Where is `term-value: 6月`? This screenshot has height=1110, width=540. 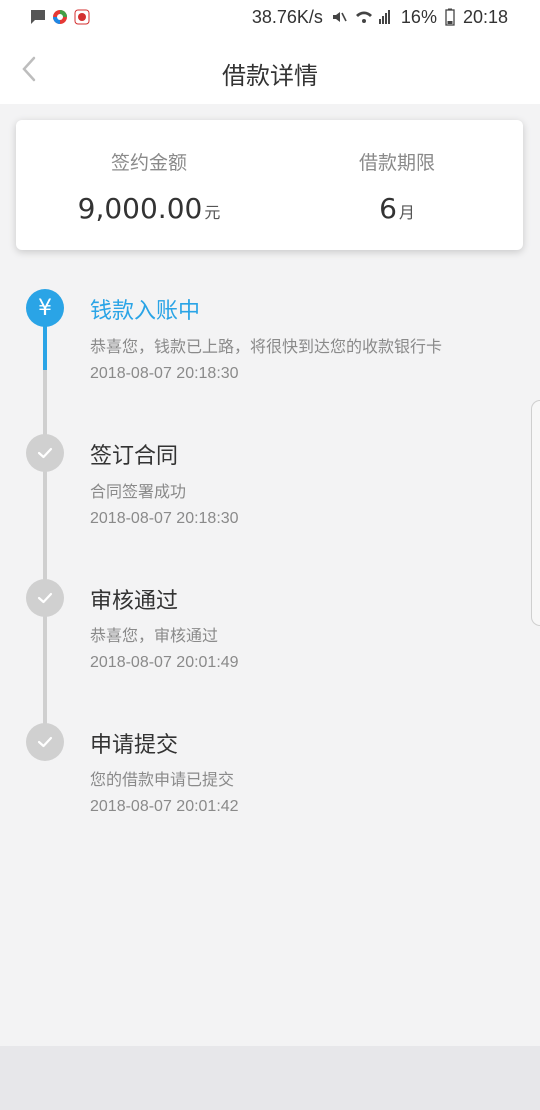 term-value: 6月 is located at coordinates (397, 208).